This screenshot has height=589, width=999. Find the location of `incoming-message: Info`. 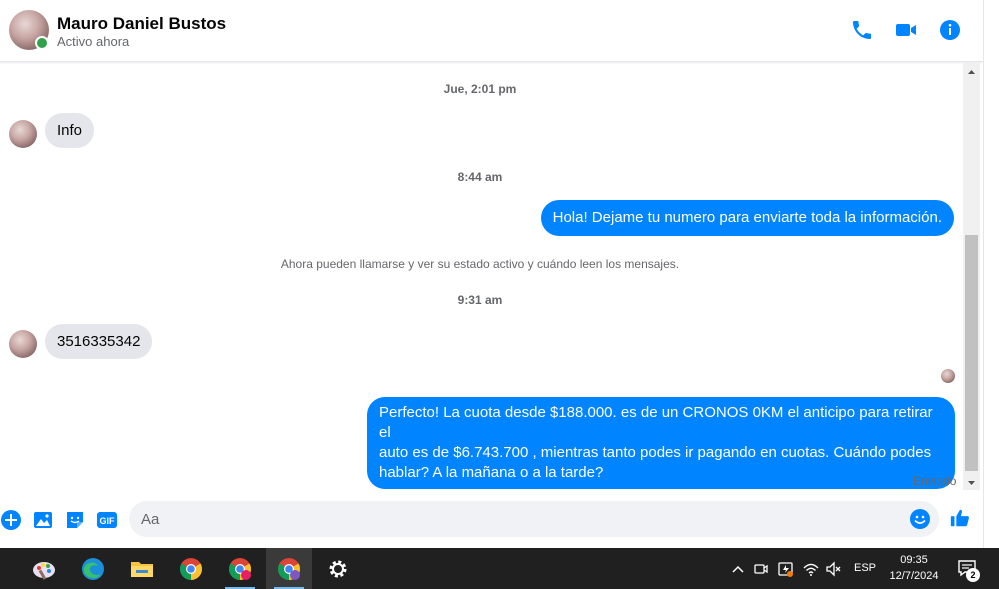

incoming-message: Info is located at coordinates (70, 130).